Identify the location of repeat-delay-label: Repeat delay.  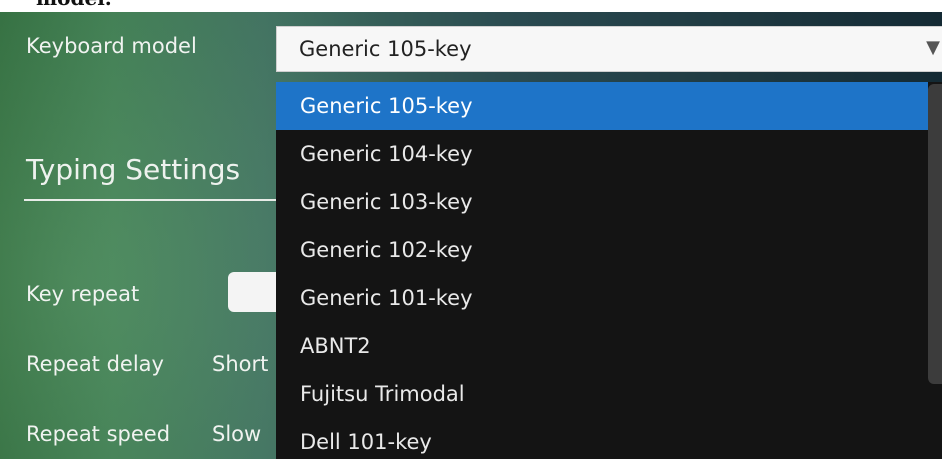
(95, 364).